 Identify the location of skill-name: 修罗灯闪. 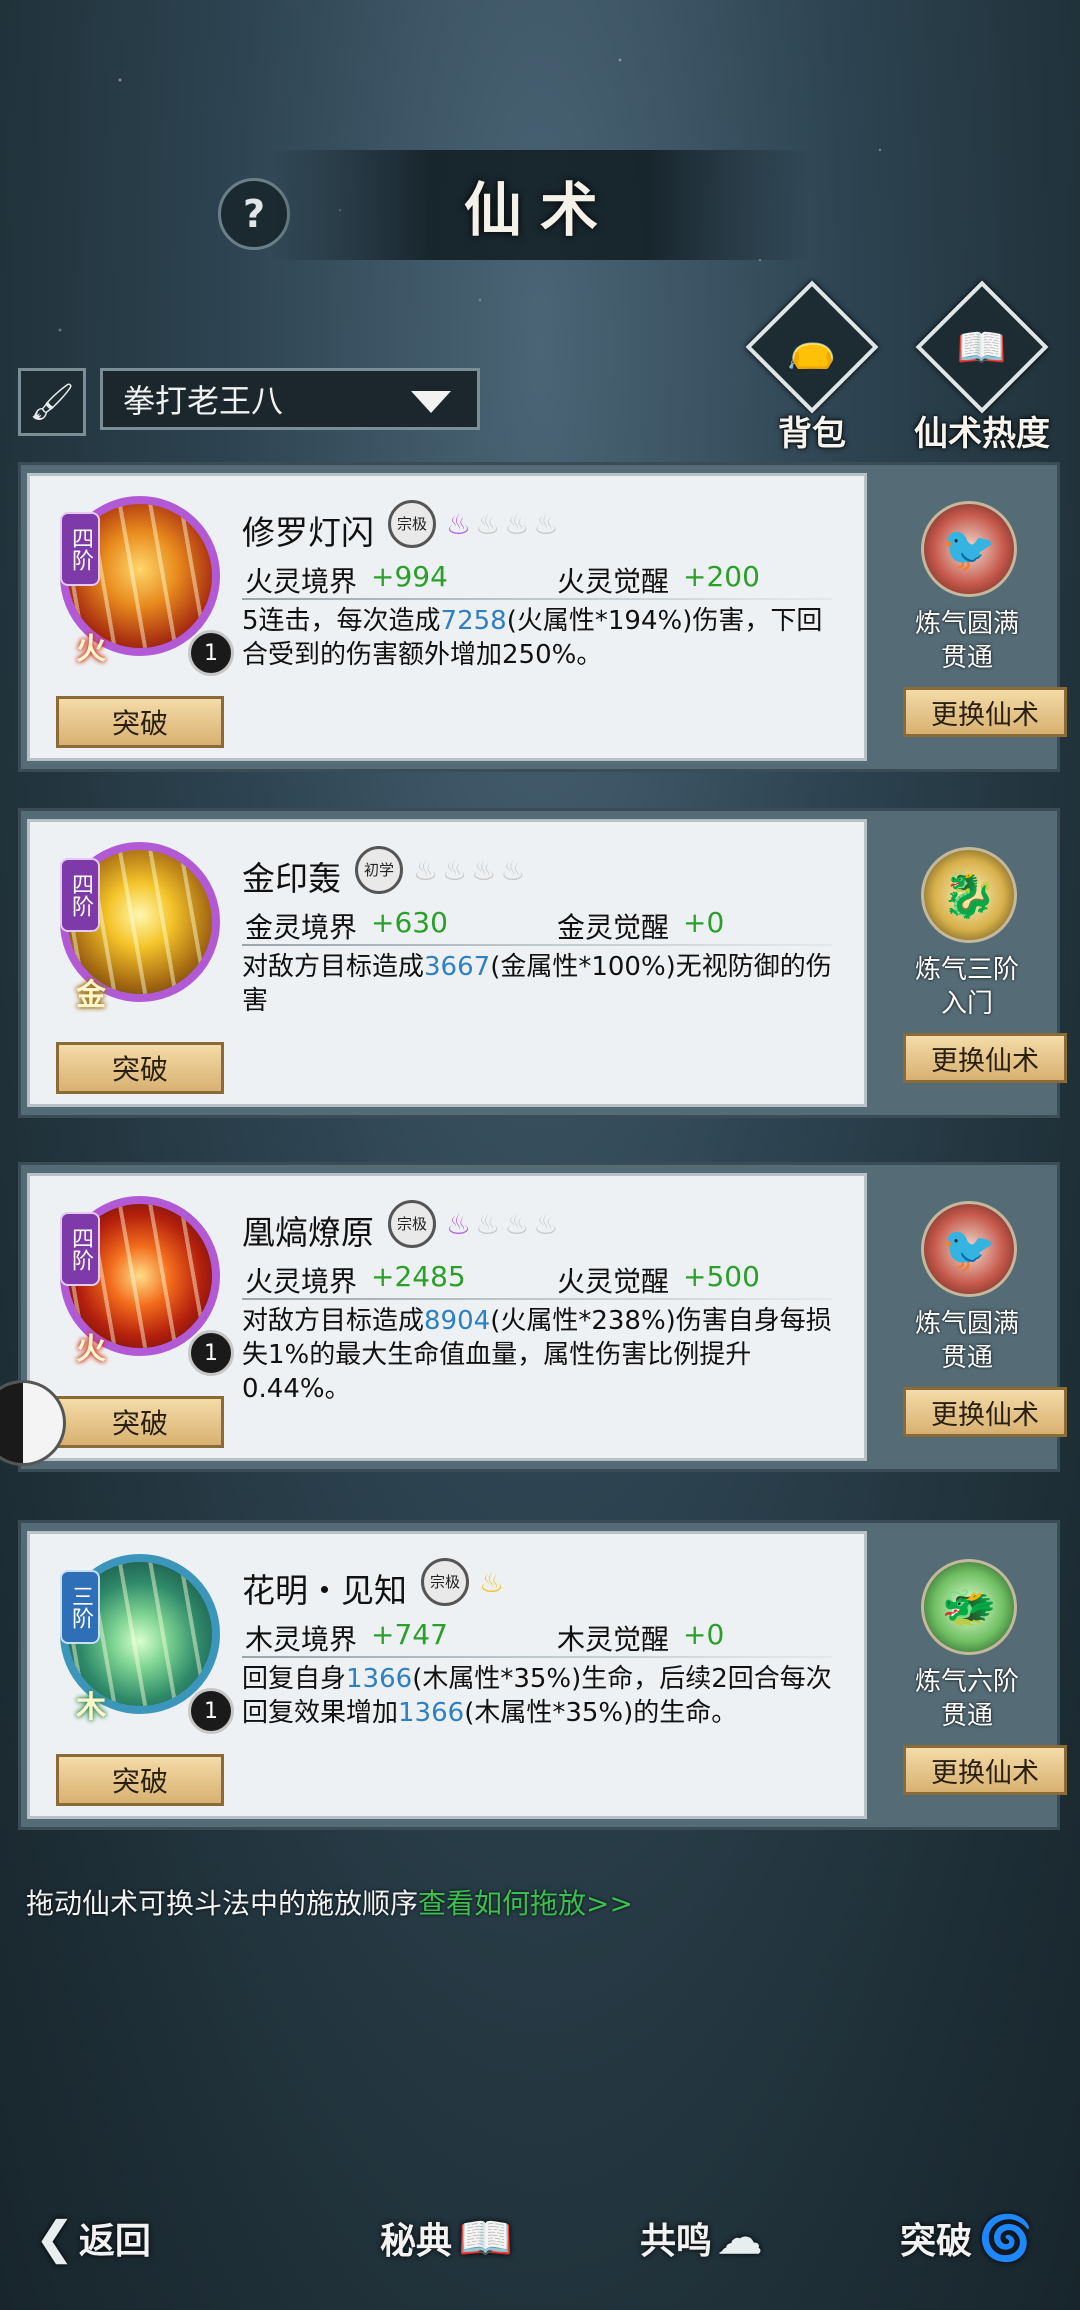
(308, 532).